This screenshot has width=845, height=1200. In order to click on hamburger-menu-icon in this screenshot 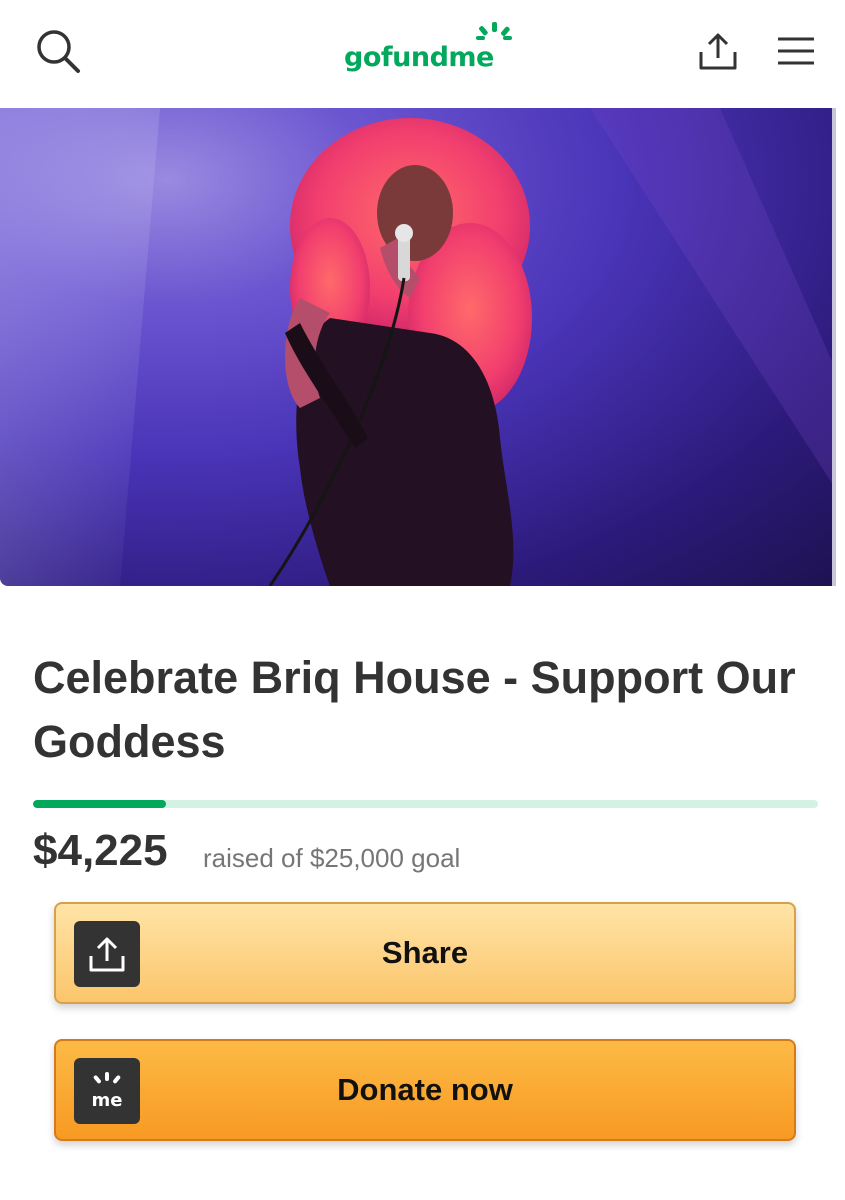, I will do `click(796, 51)`.